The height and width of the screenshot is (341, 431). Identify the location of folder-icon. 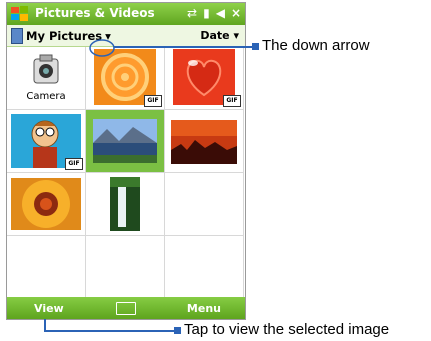
(17, 36).